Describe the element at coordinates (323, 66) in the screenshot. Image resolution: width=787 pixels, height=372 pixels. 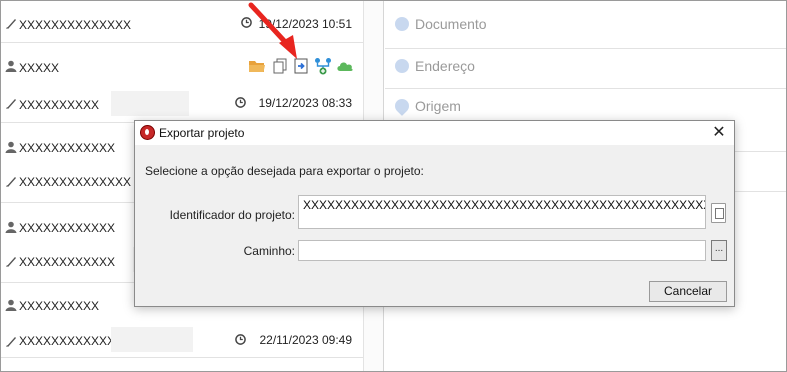
I see `share-project-icon` at that location.